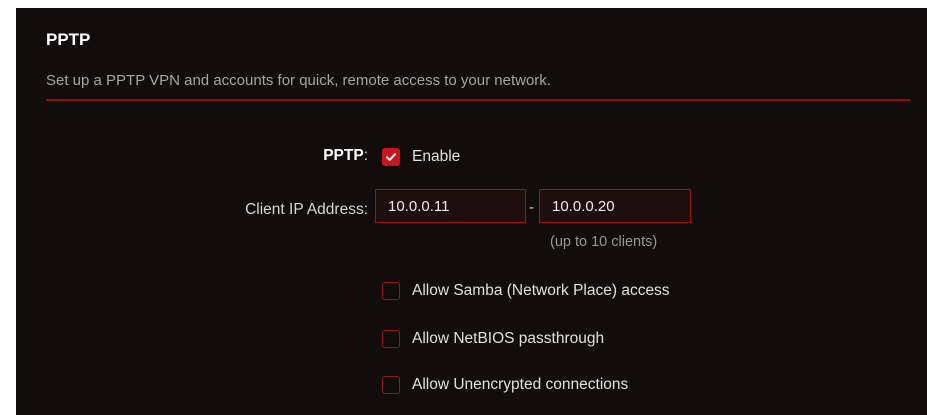  Describe the element at coordinates (478, 100) in the screenshot. I see `section-divider` at that location.